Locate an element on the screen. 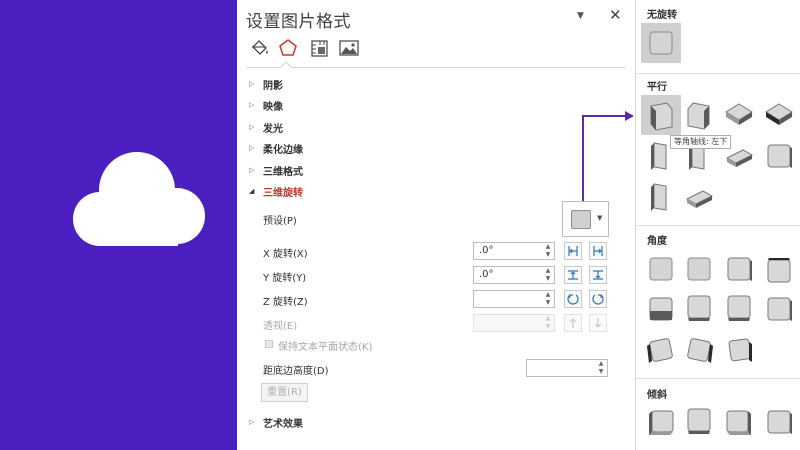  section-shadow: ▷ 阴影 is located at coordinates (266, 84).